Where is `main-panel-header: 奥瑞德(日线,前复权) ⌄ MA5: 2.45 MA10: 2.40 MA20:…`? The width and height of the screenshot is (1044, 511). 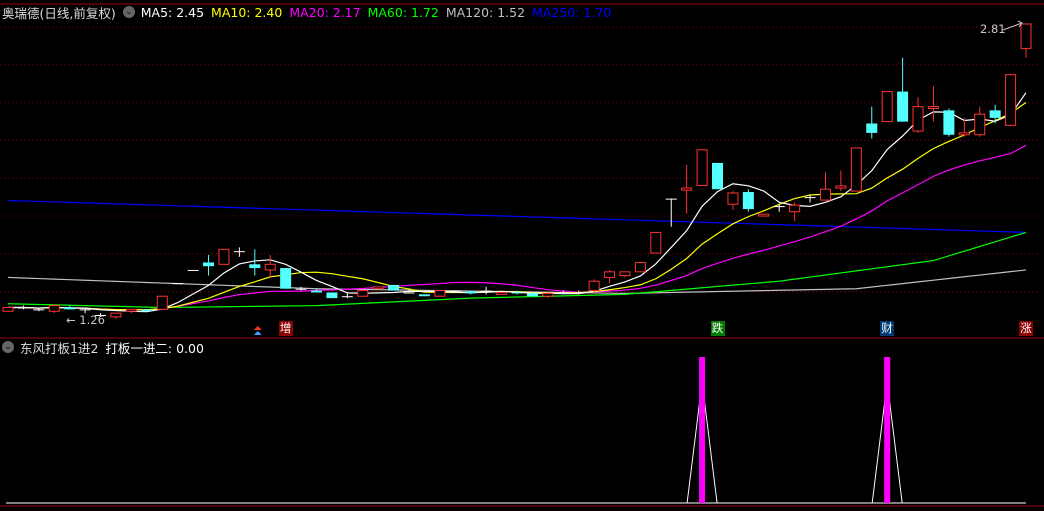
main-panel-header: 奥瑞德(日线,前复权) ⌄ MA5: 2.45 MA10: 2.40 MA20:… is located at coordinates (310, 12).